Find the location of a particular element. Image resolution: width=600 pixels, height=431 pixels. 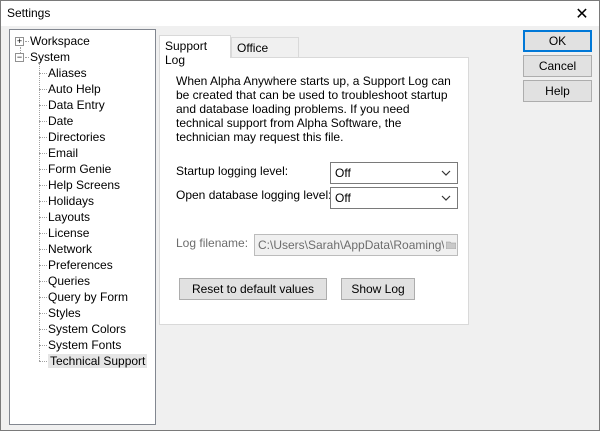

tree-item-form-genie: Form Genie is located at coordinates (79, 169).